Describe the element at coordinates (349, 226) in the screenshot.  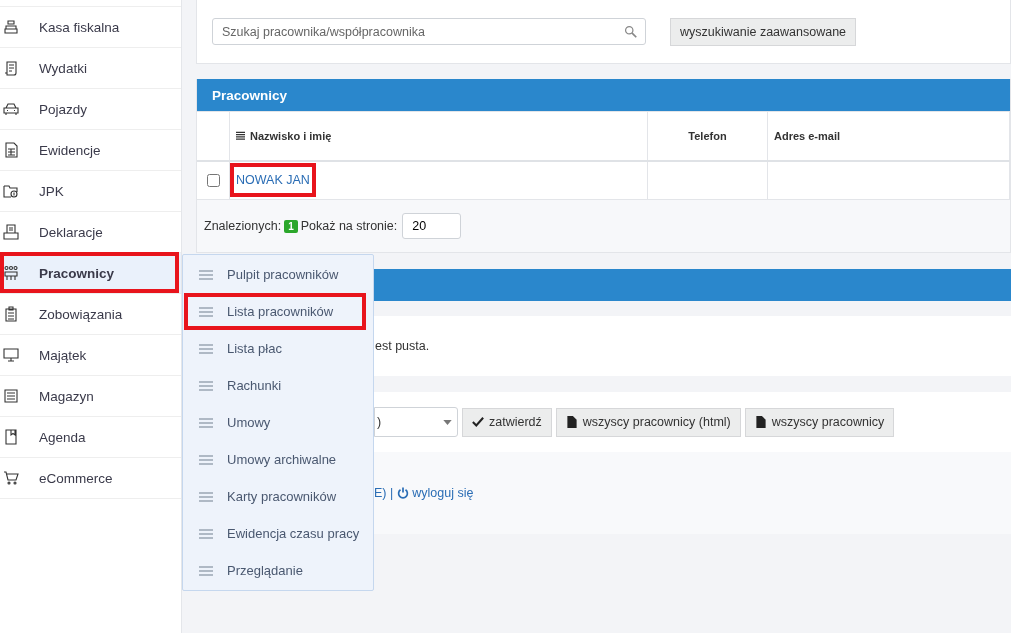
I see `per-page-label: Pokaż na stronie:` at that location.